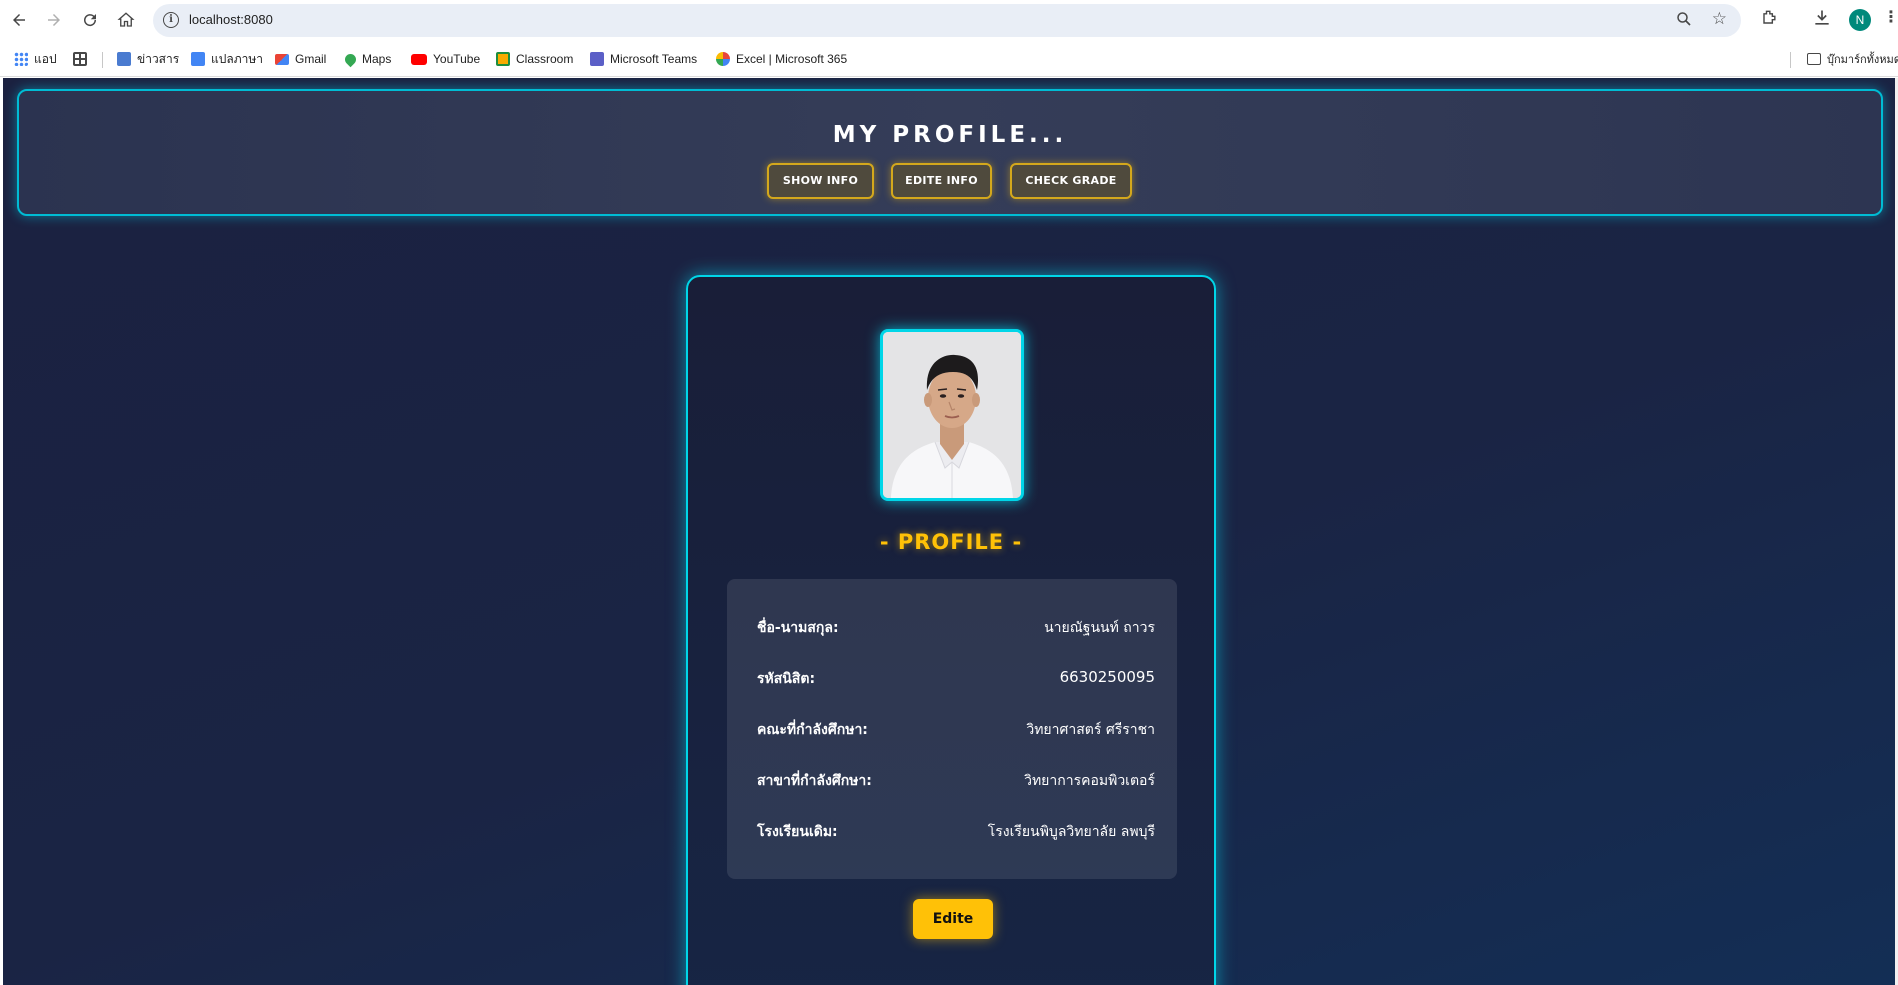 Image resolution: width=1898 pixels, height=985 pixels. Describe the element at coordinates (1769, 20) in the screenshot. I see `extensions-icon` at that location.